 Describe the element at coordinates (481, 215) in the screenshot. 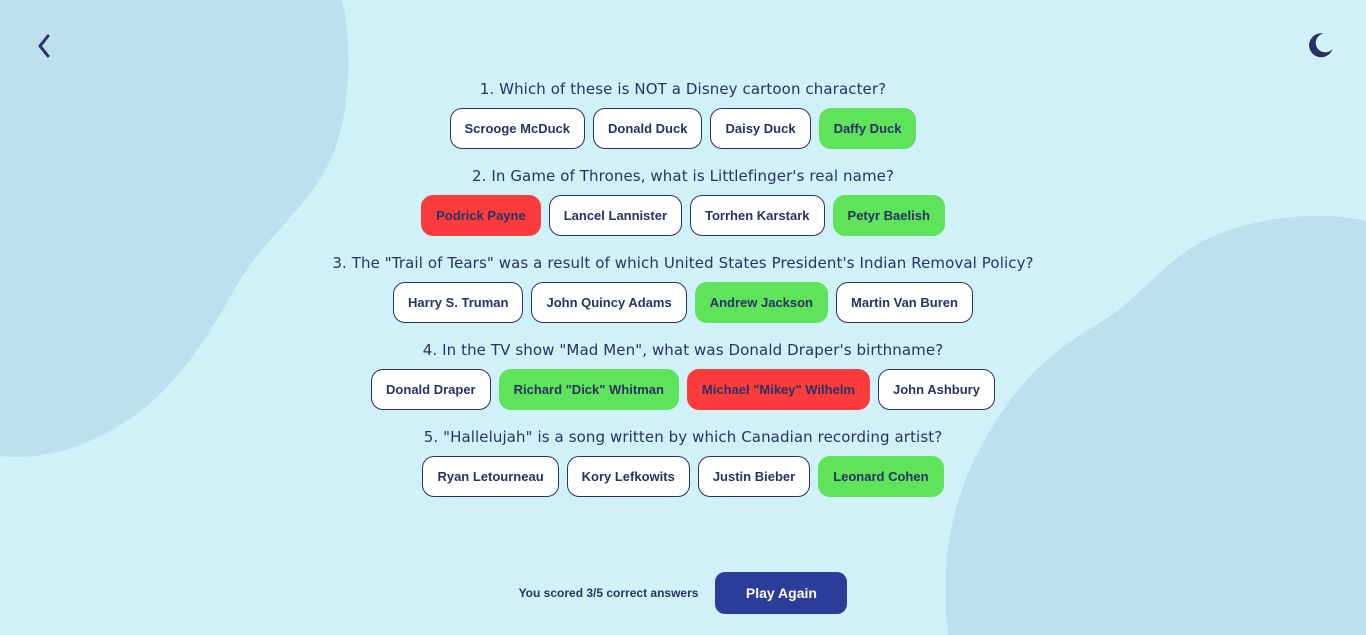

I see `answer-option: Podrick Payne` at that location.